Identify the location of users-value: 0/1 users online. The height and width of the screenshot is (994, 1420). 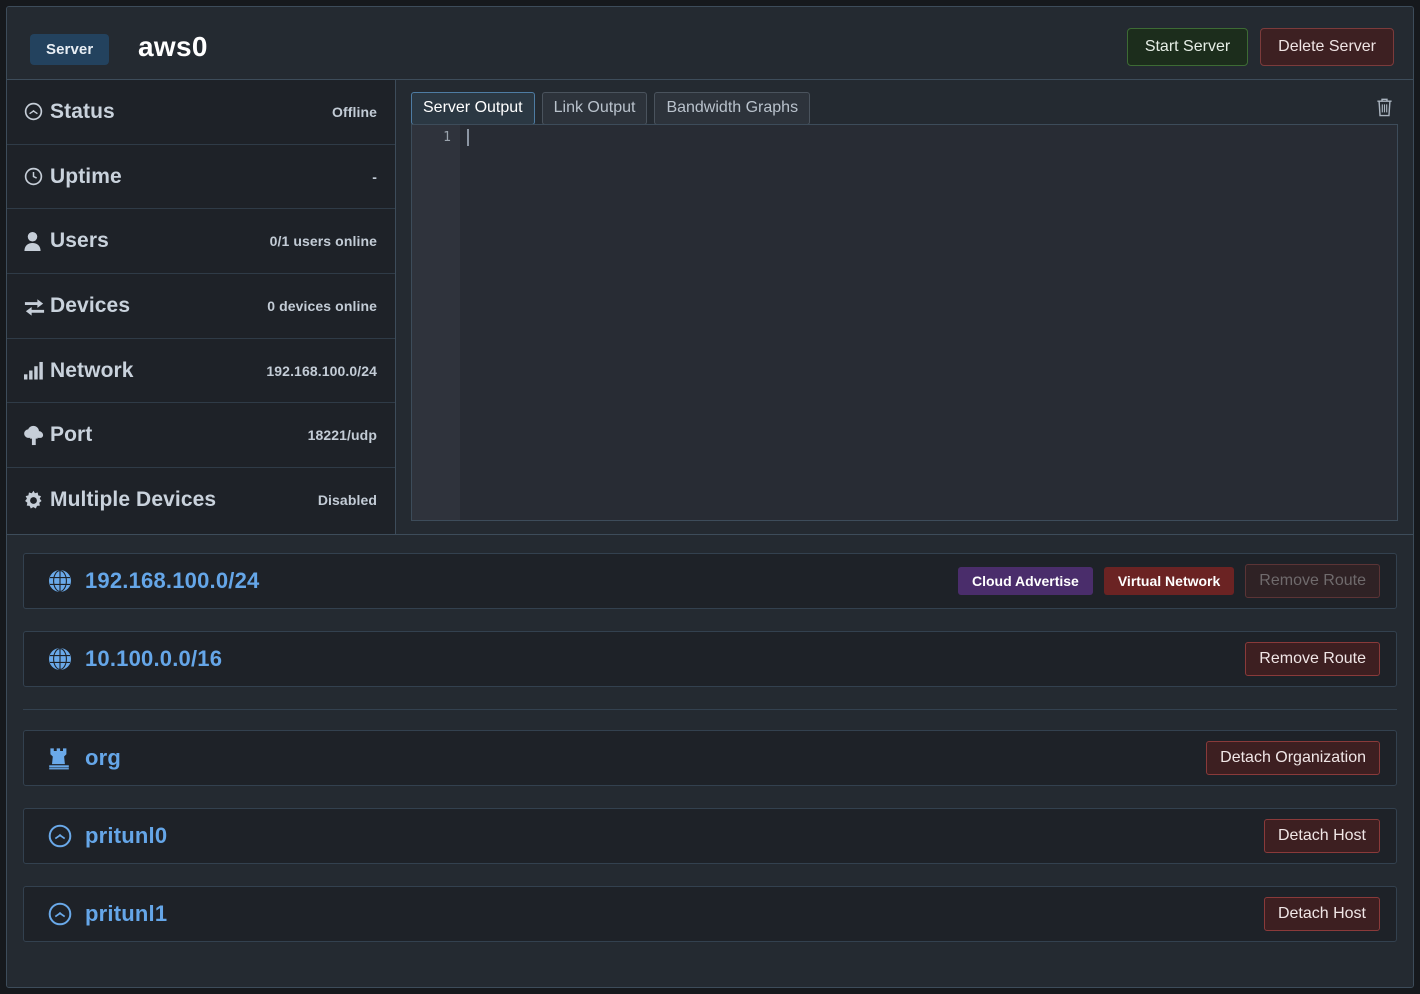
(323, 241).